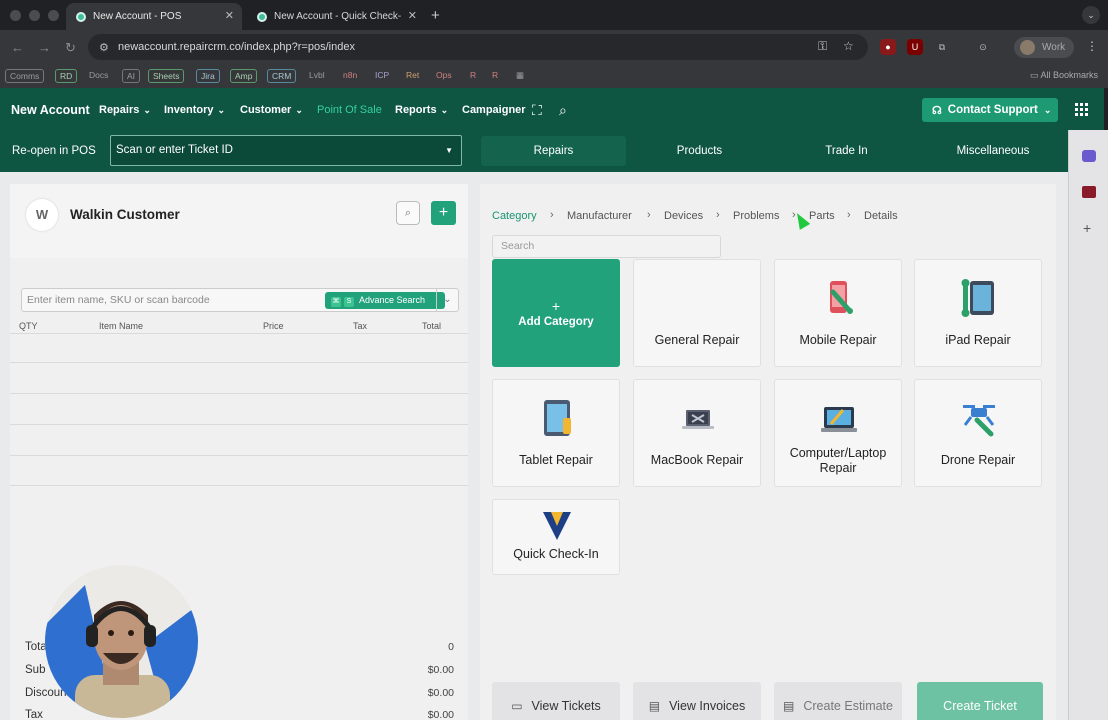  Describe the element at coordinates (421, 110) in the screenshot. I see `nav-reports: Reports ⌄` at that location.